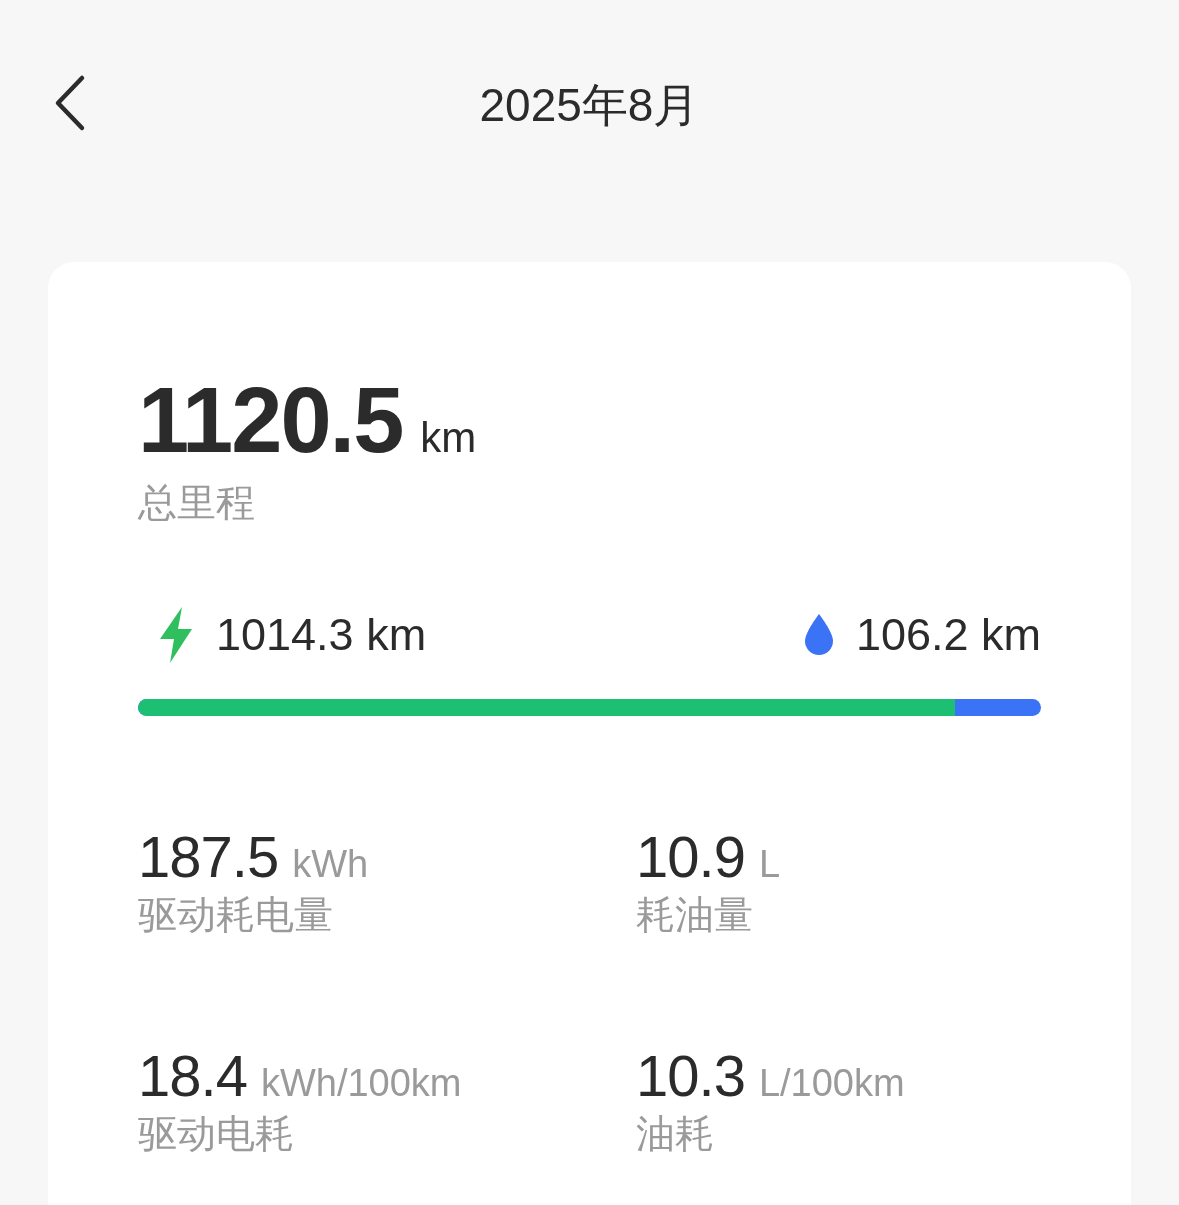  I want to click on stat-label: 耗油量, so click(695, 914).